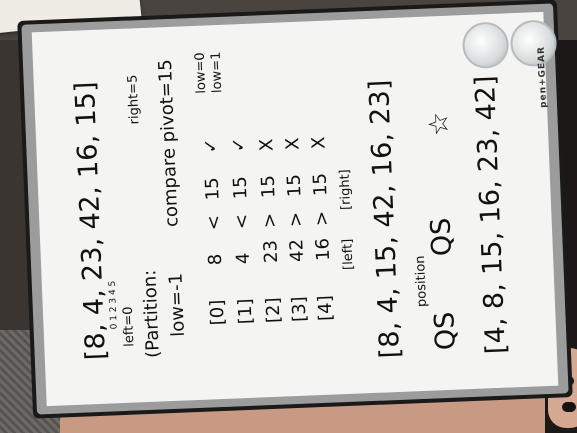 The image size is (577, 433). What do you see at coordinates (201, 73) in the screenshot?
I see `low-after-0: low=0` at bounding box center [201, 73].